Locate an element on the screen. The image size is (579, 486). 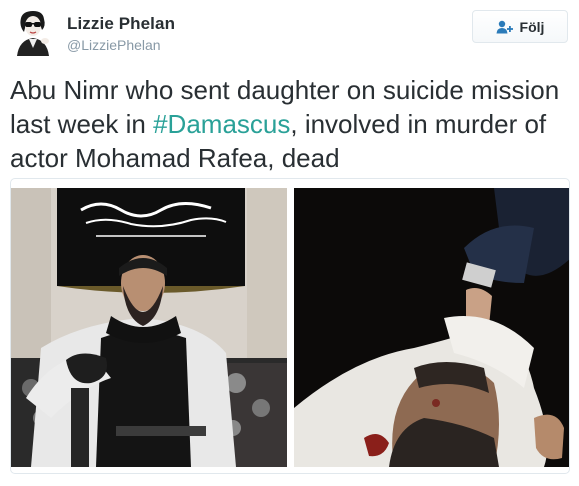
author-avatar is located at coordinates (33, 32).